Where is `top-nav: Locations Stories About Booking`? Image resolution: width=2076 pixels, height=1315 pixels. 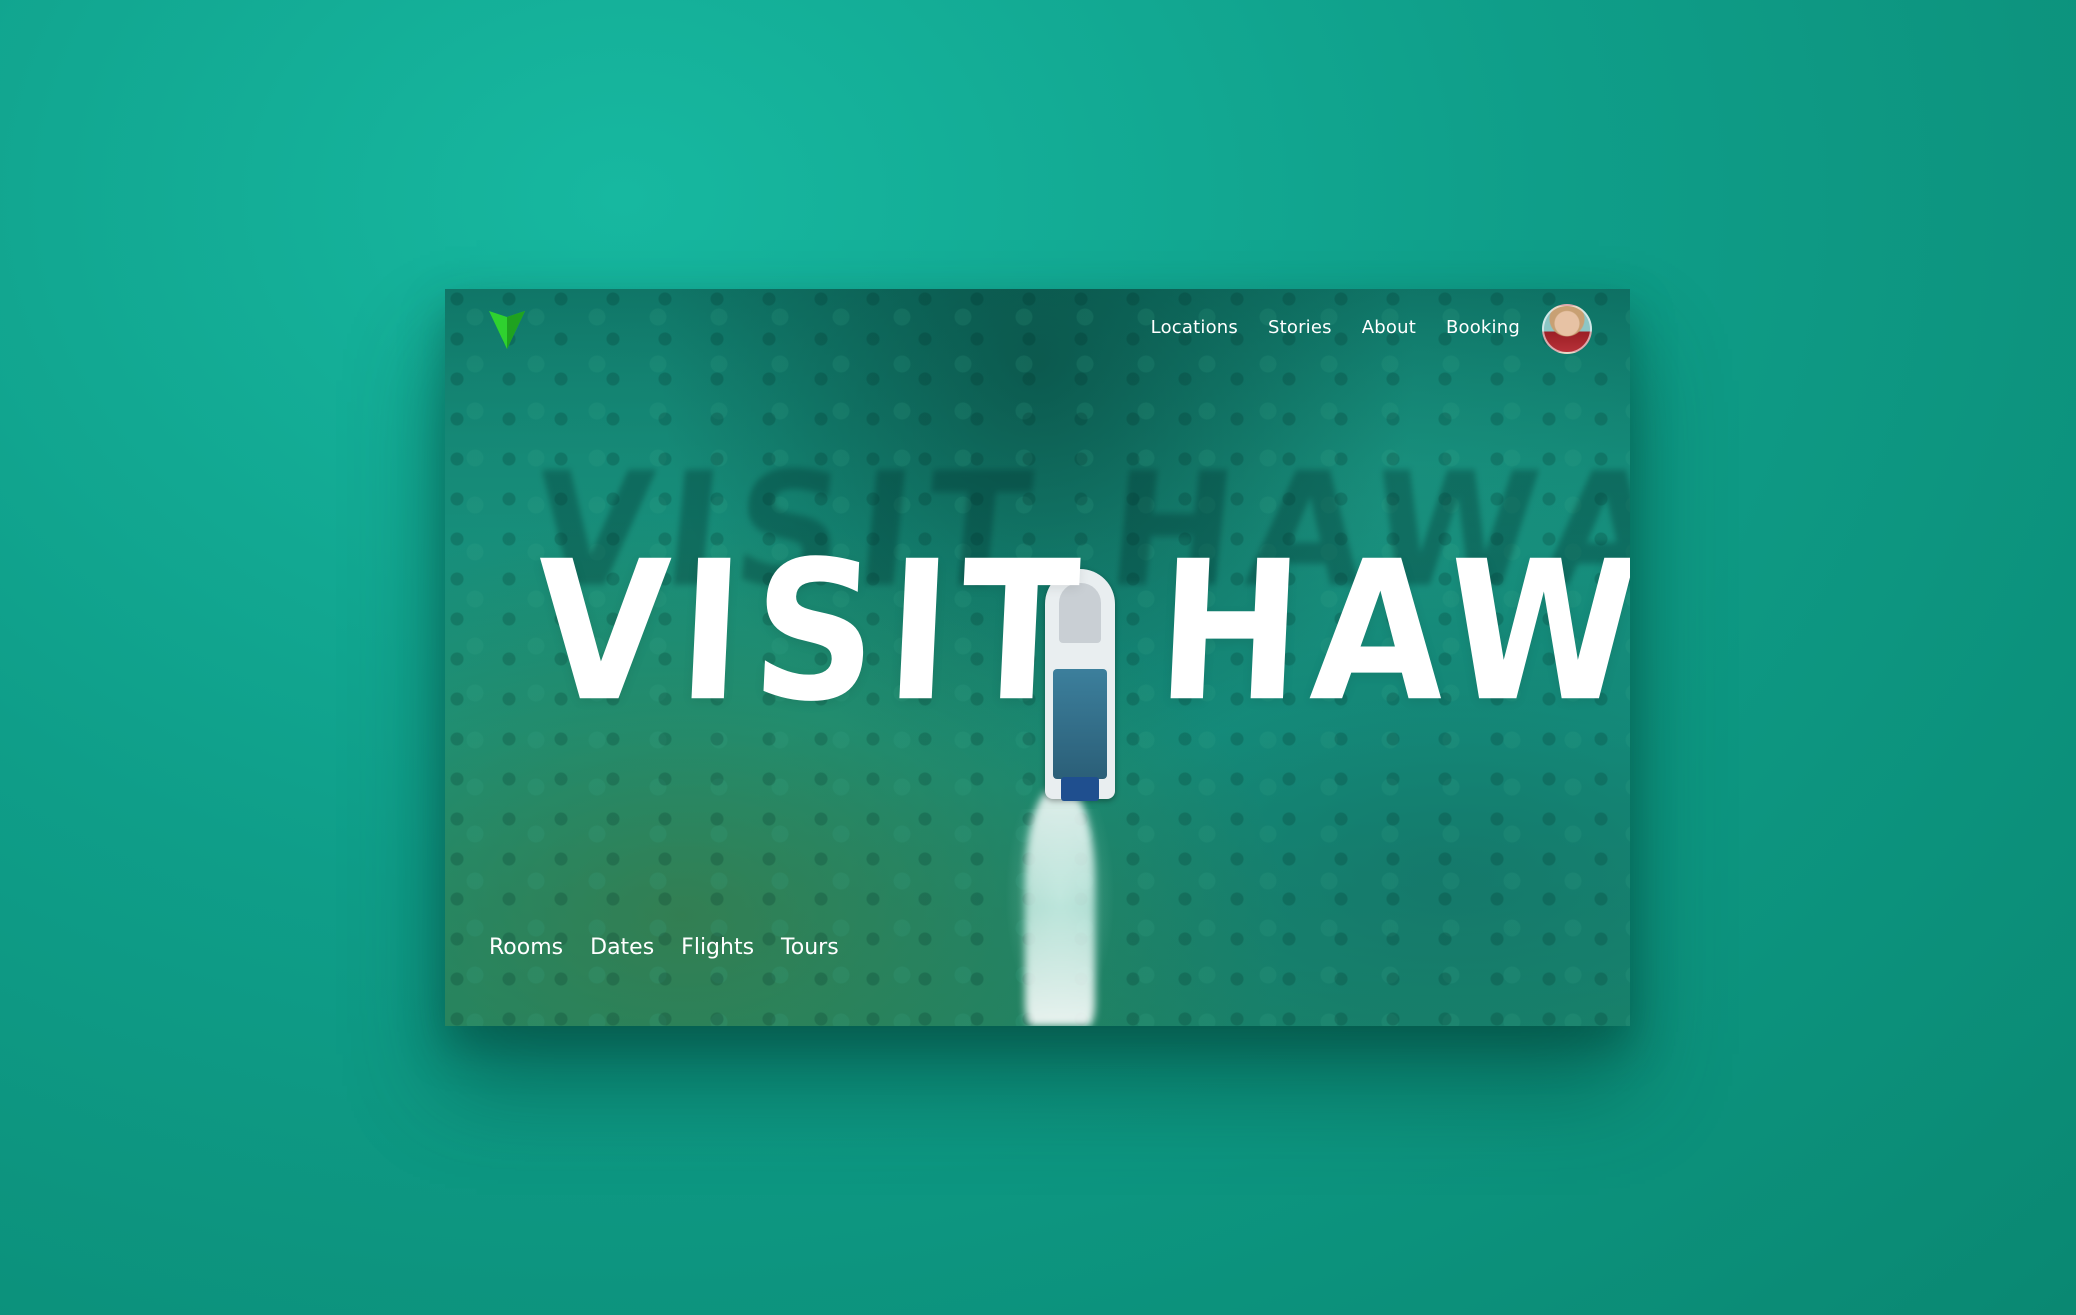
top-nav: Locations Stories About Booking is located at coordinates (1335, 327).